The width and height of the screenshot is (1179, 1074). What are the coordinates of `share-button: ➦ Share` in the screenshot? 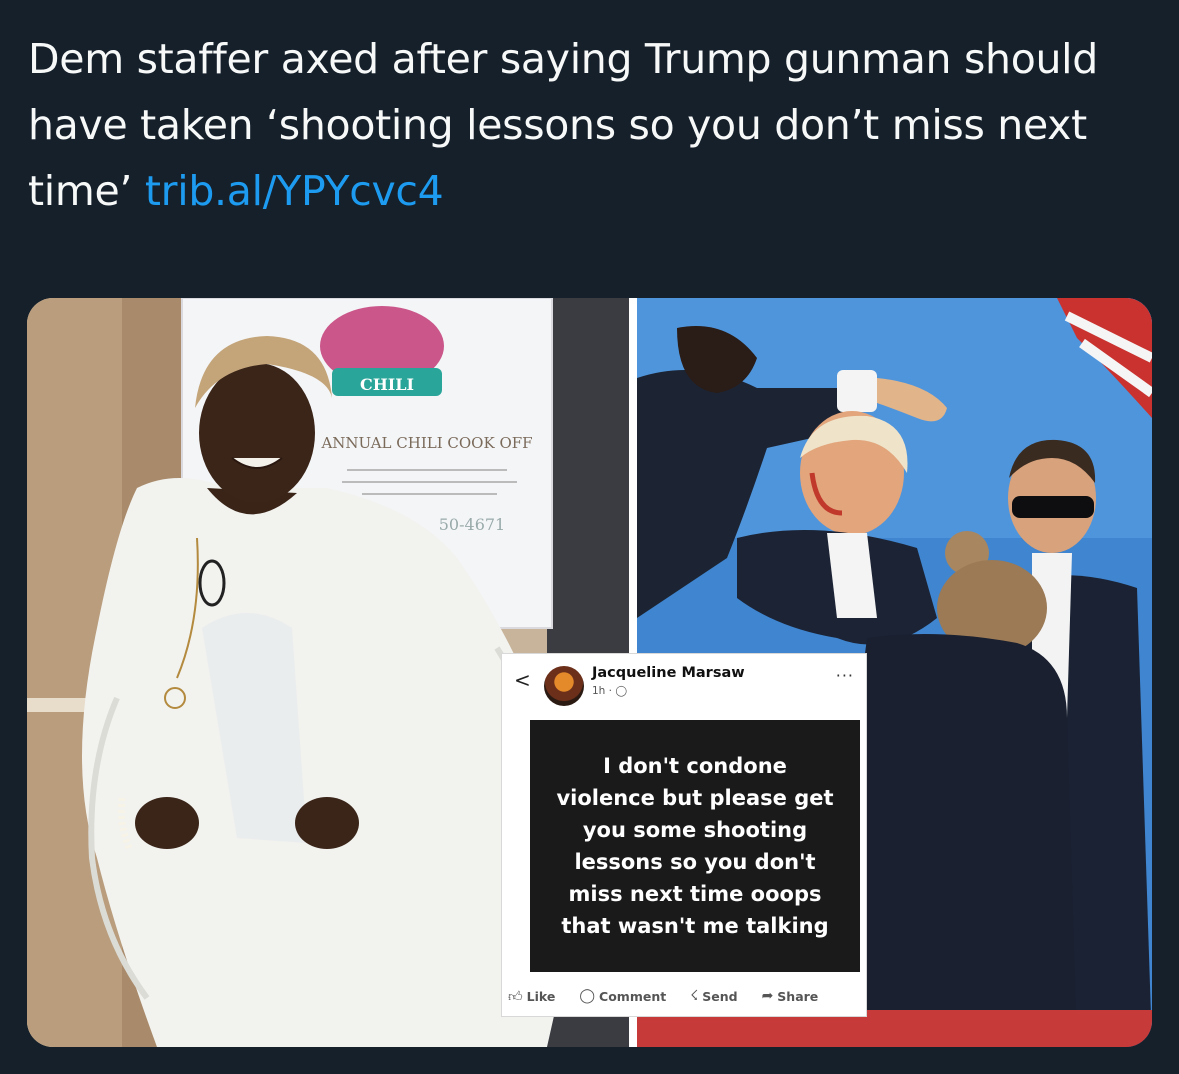 It's located at (790, 996).